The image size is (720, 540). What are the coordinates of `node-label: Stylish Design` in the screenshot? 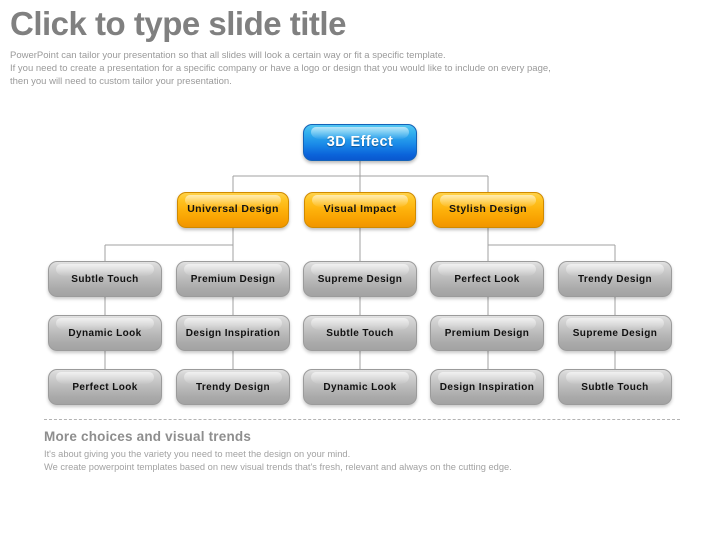 It's located at (488, 209).